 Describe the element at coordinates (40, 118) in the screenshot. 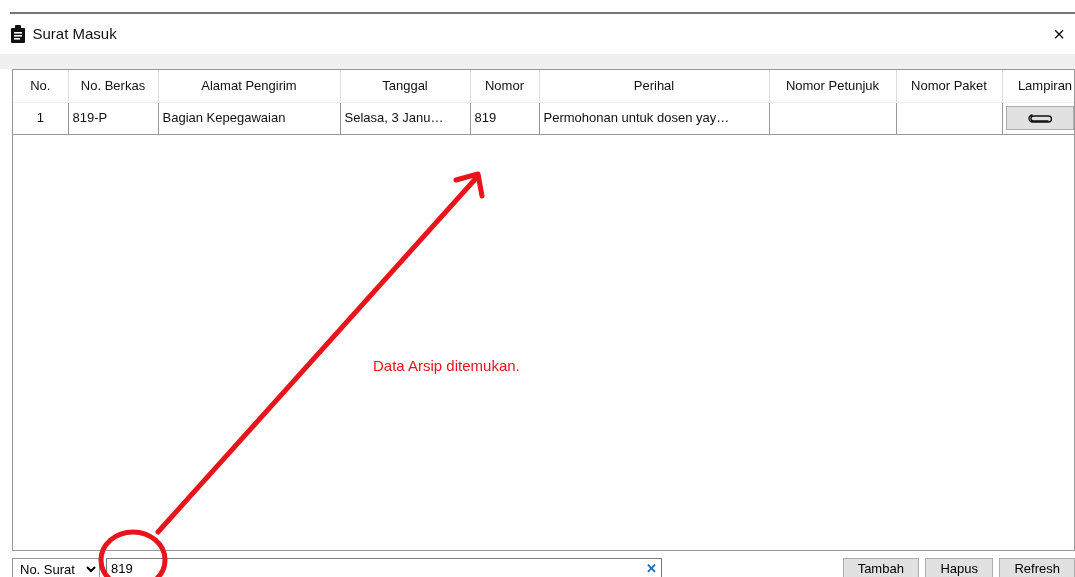

I see `table-cell: 1` at that location.